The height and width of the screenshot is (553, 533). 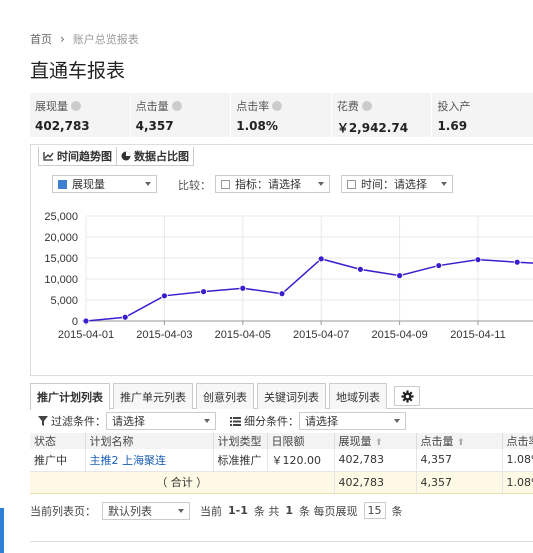 What do you see at coordinates (281, 511) in the screenshot?
I see `pager: 当前列表页： 默认列表 当前 1-1 条 共 1 条 每页展现 15 条` at bounding box center [281, 511].